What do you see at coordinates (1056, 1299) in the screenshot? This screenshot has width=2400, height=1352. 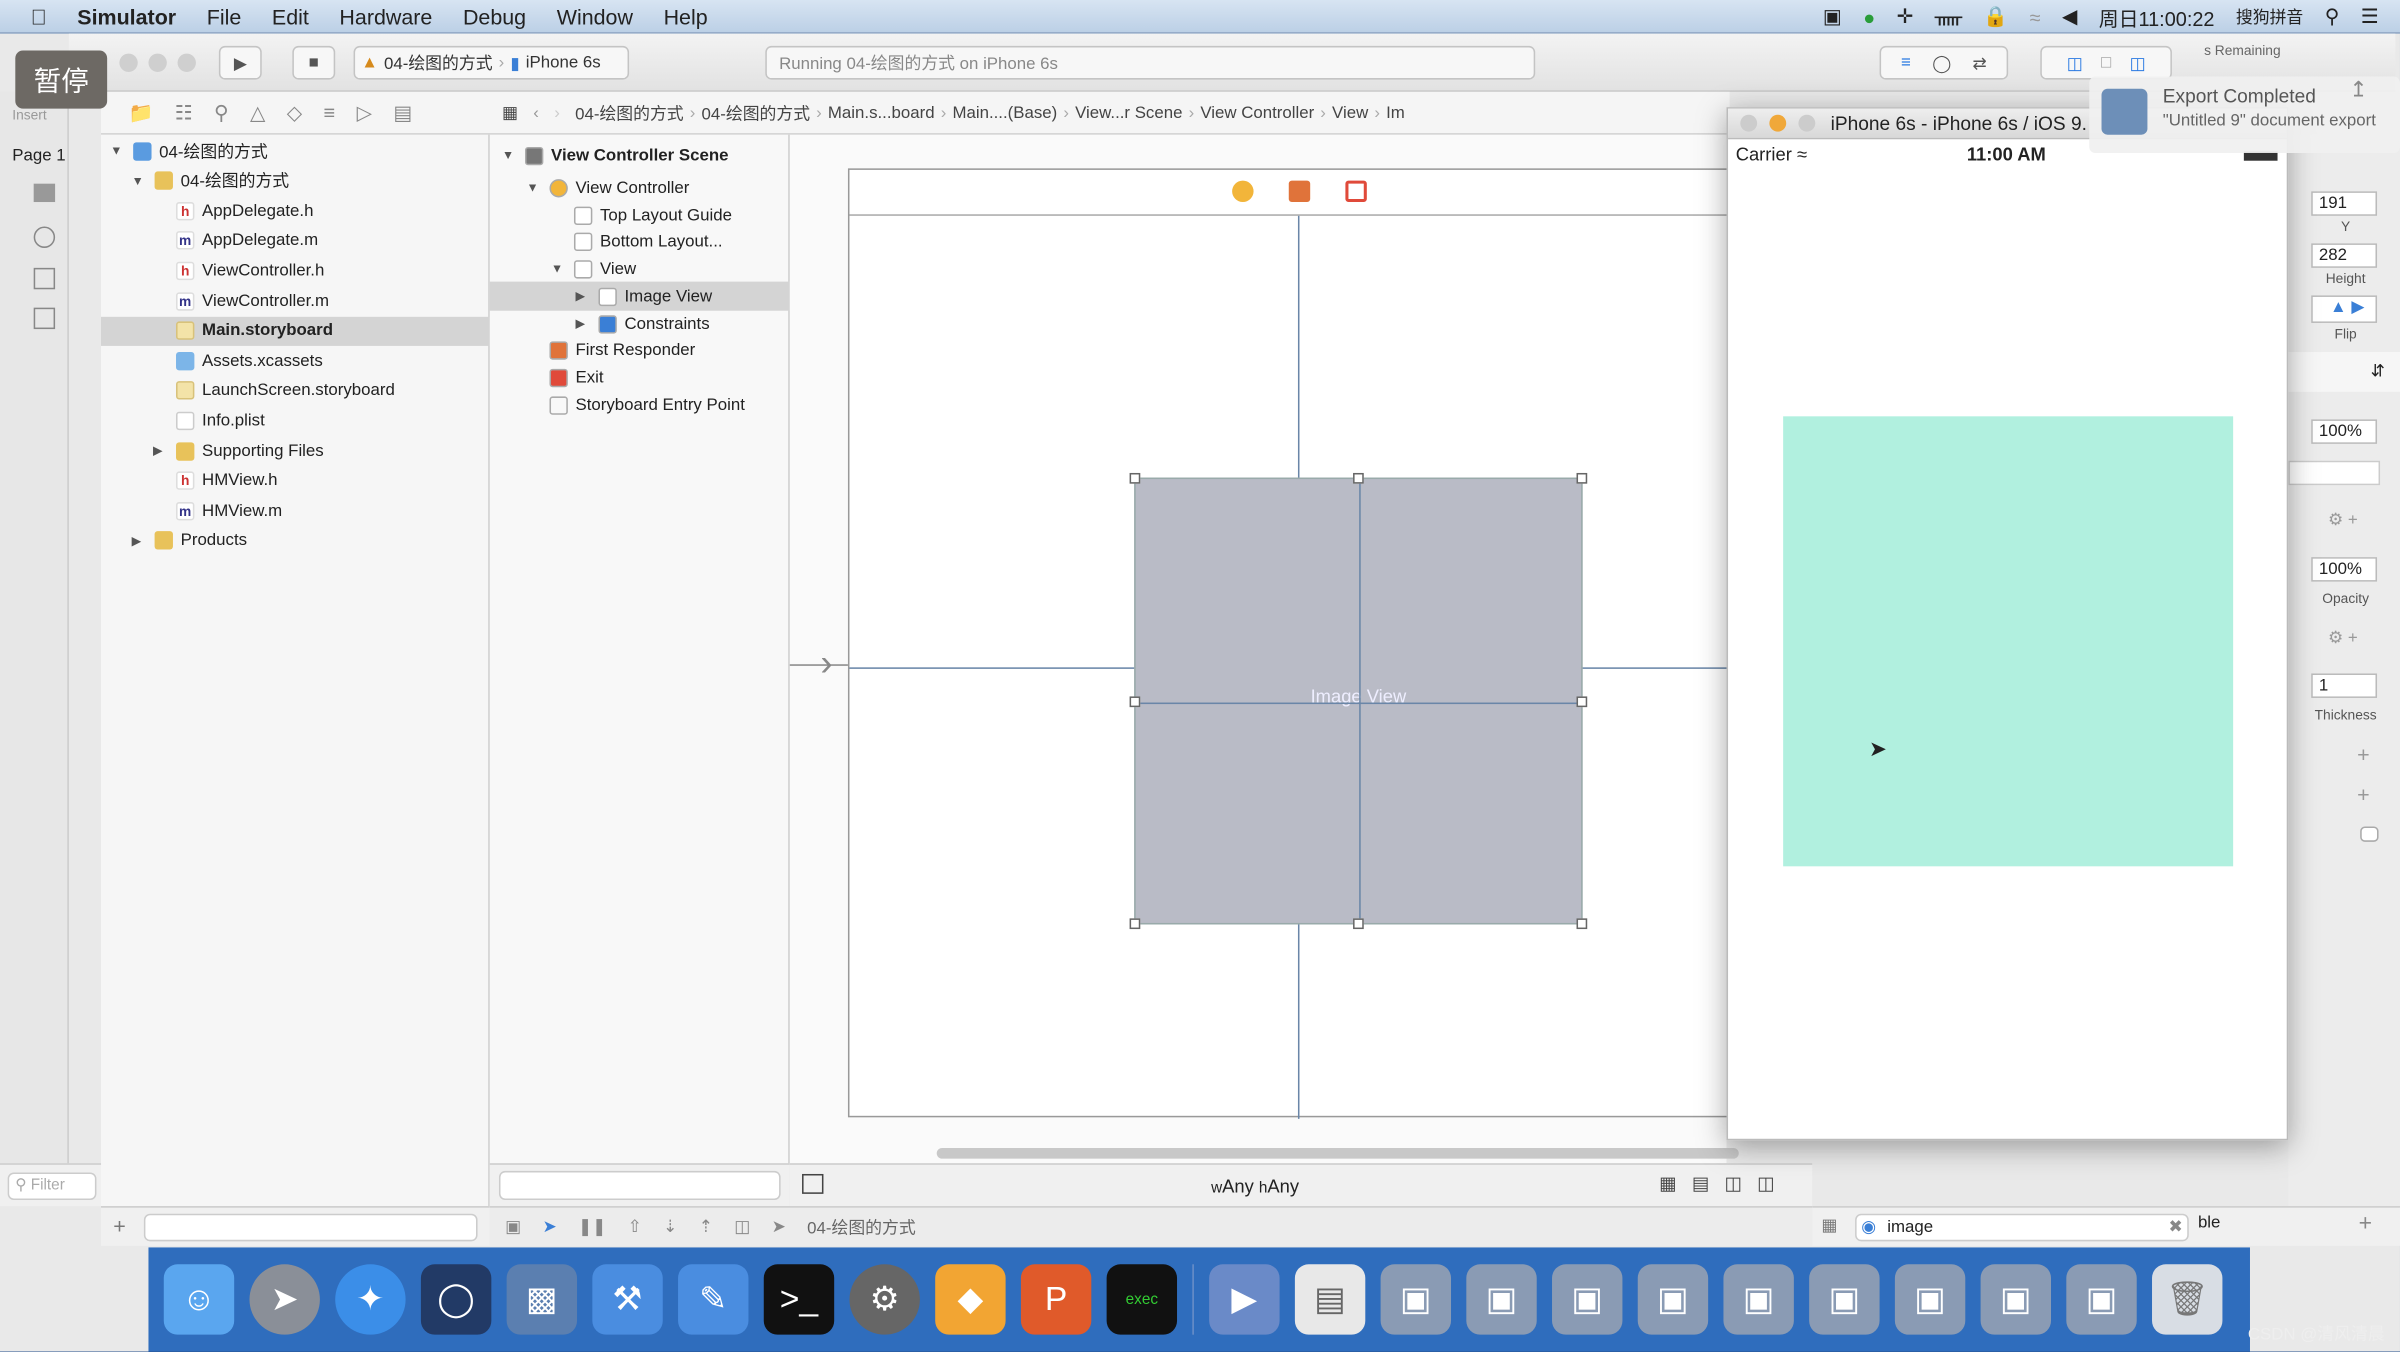 I see `paw-icon: P` at bounding box center [1056, 1299].